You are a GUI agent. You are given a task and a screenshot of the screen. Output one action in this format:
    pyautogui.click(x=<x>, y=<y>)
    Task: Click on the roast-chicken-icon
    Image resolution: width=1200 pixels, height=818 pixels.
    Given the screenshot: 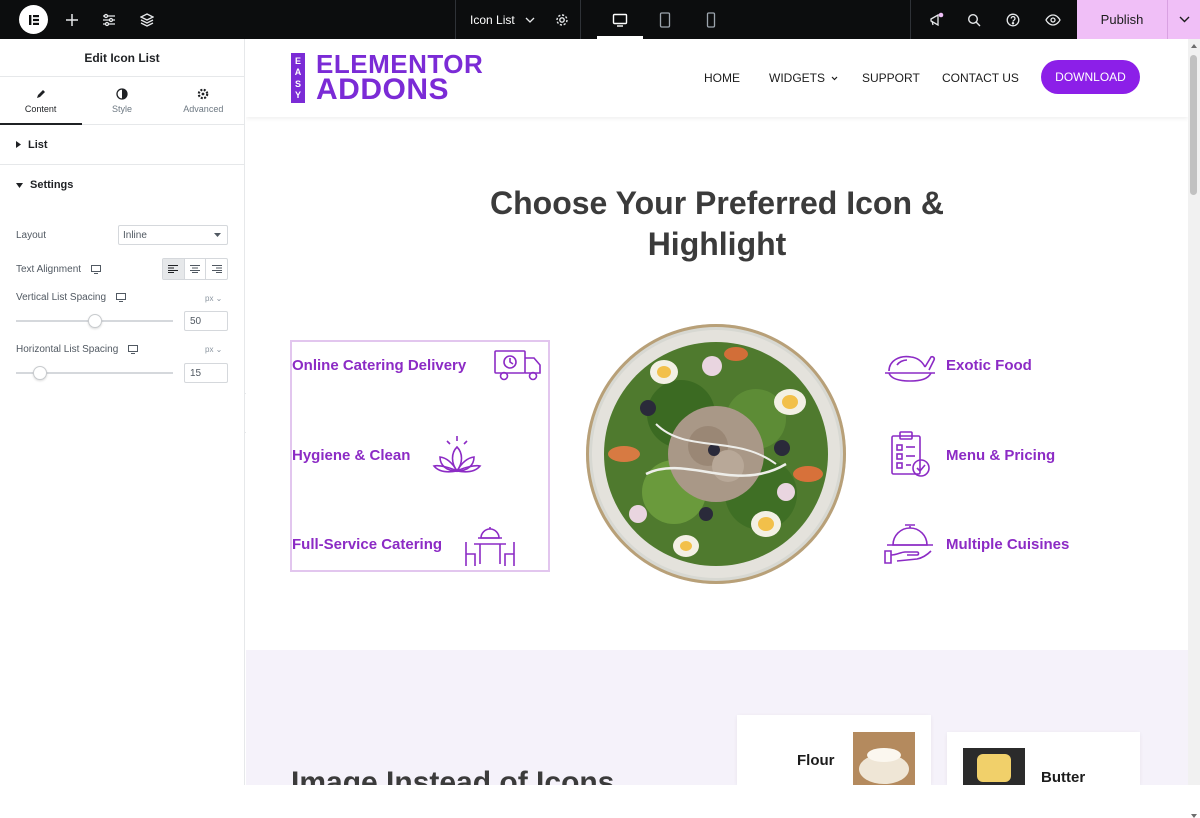 What is the action you would take?
    pyautogui.click(x=910, y=365)
    